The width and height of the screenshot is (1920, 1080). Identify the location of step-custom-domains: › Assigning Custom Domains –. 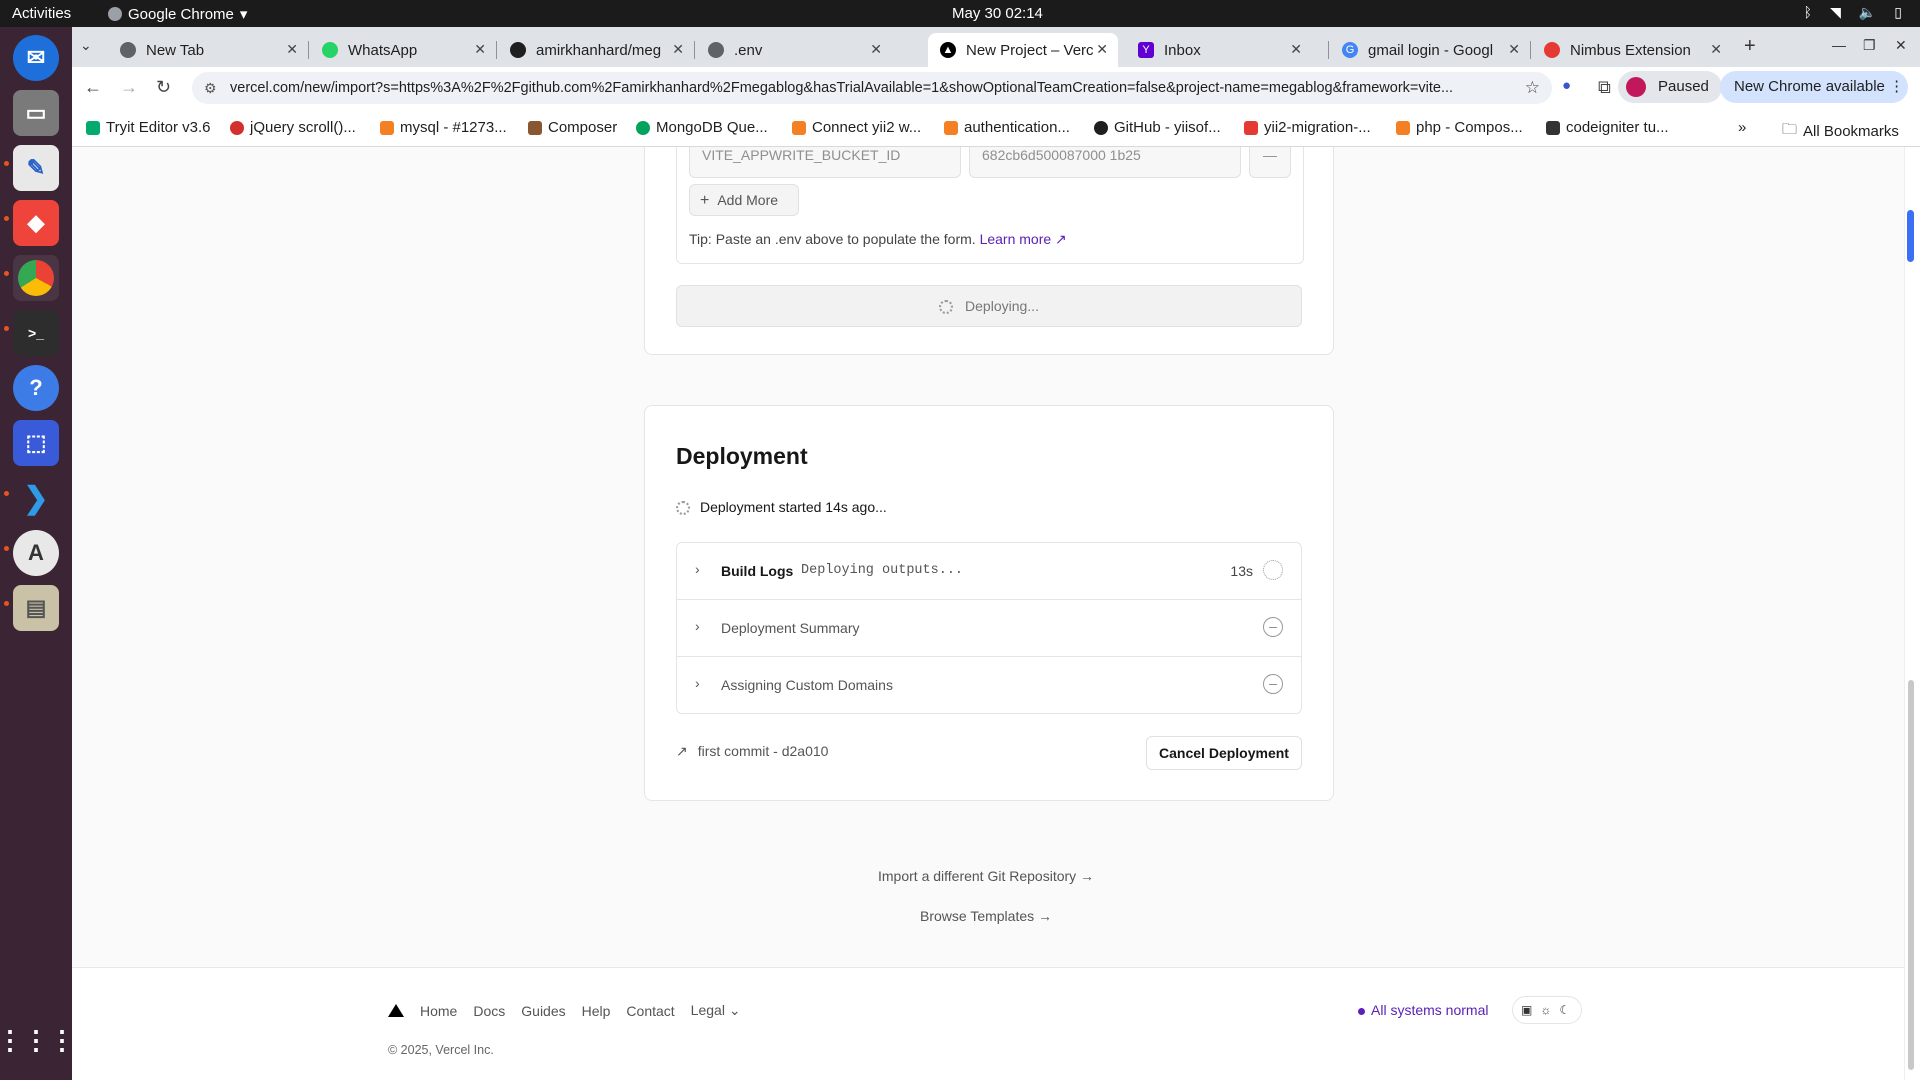
(989, 685).